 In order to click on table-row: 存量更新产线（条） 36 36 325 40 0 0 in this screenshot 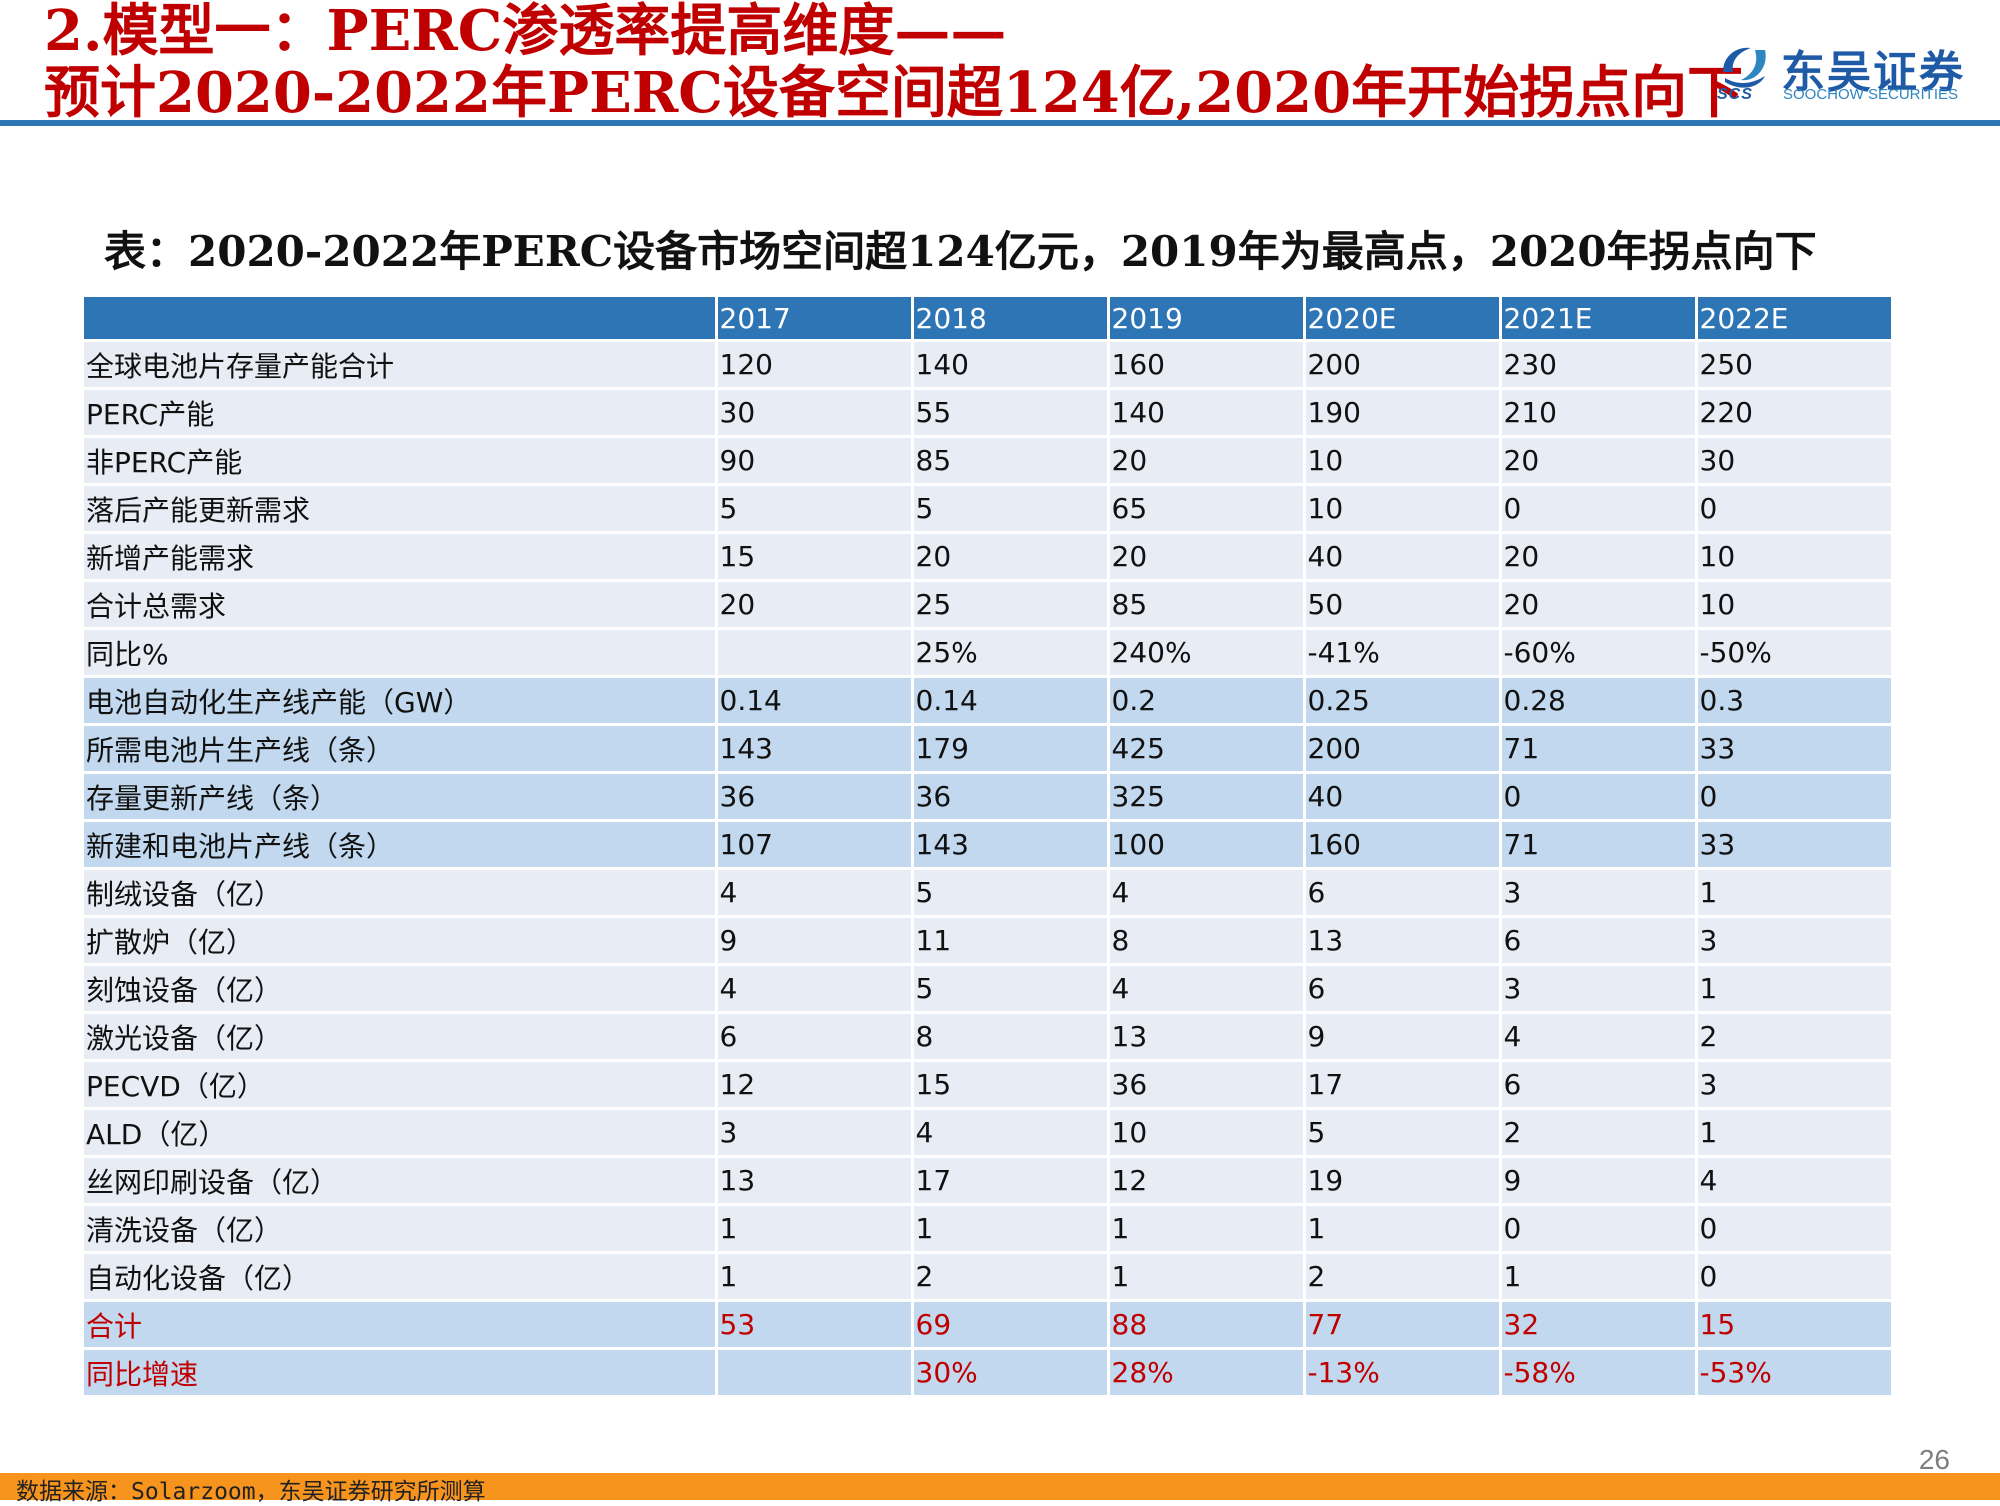, I will do `click(989, 797)`.